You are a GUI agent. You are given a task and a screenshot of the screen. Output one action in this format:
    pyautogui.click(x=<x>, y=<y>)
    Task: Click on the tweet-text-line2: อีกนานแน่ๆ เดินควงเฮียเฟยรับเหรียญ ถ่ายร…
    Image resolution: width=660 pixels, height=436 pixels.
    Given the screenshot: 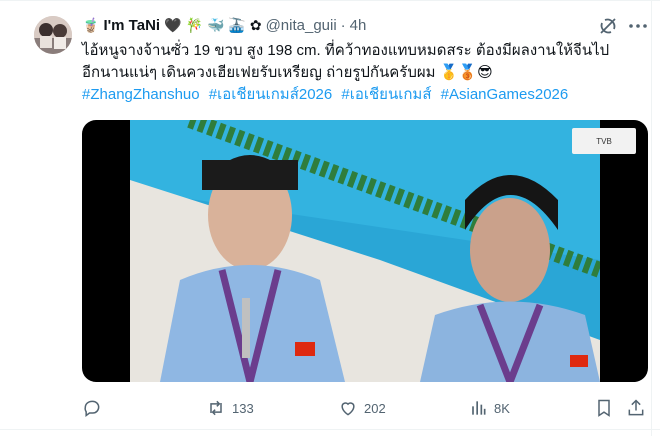 What is the action you would take?
    pyautogui.click(x=259, y=72)
    